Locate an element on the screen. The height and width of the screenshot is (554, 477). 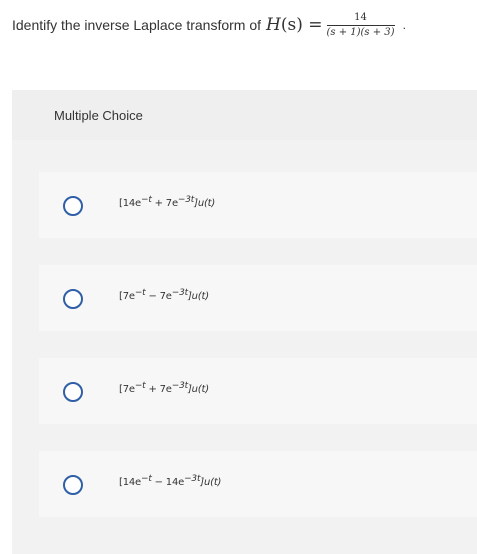
answer-option-3: [7e−t + 7e−3t]u(t) is located at coordinates (258, 391).